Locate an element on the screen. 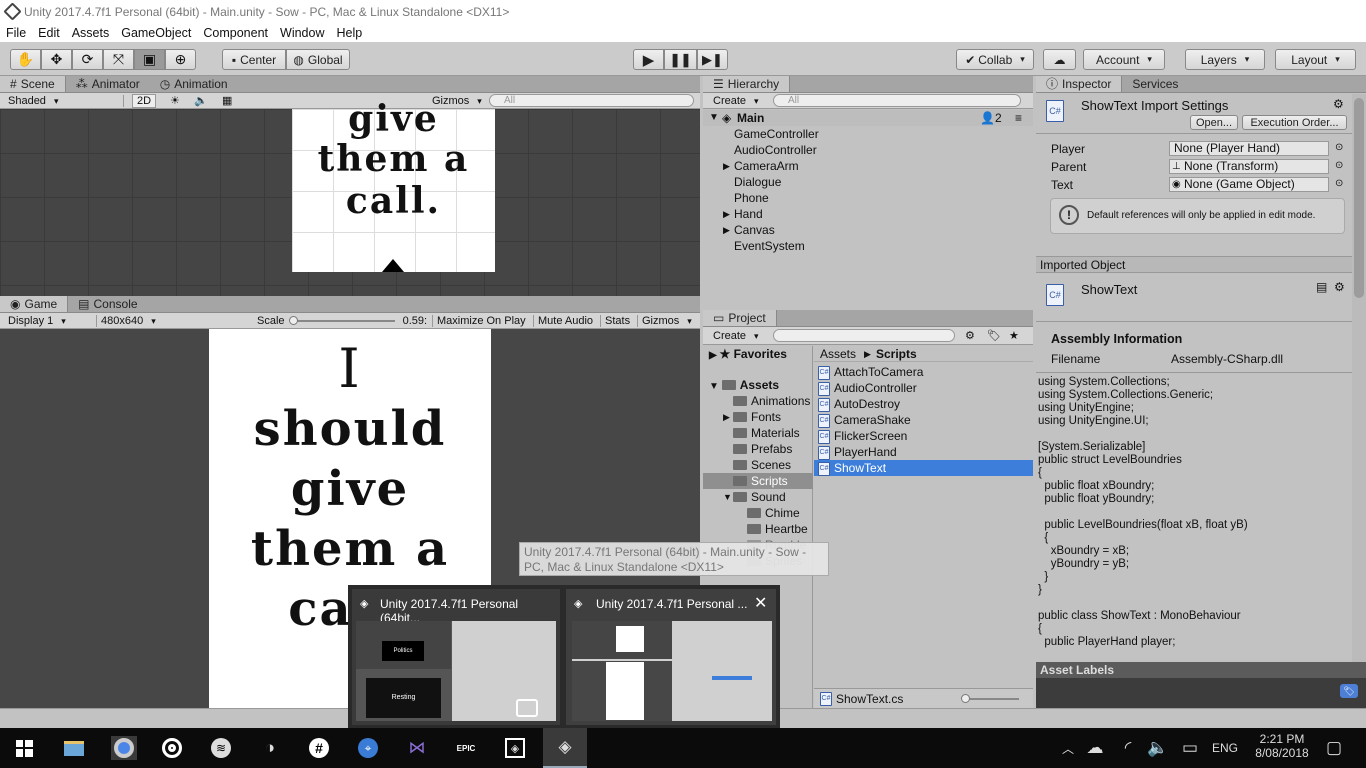 This screenshot has height=768, width=1366. slack-icon: # is located at coordinates (319, 748).